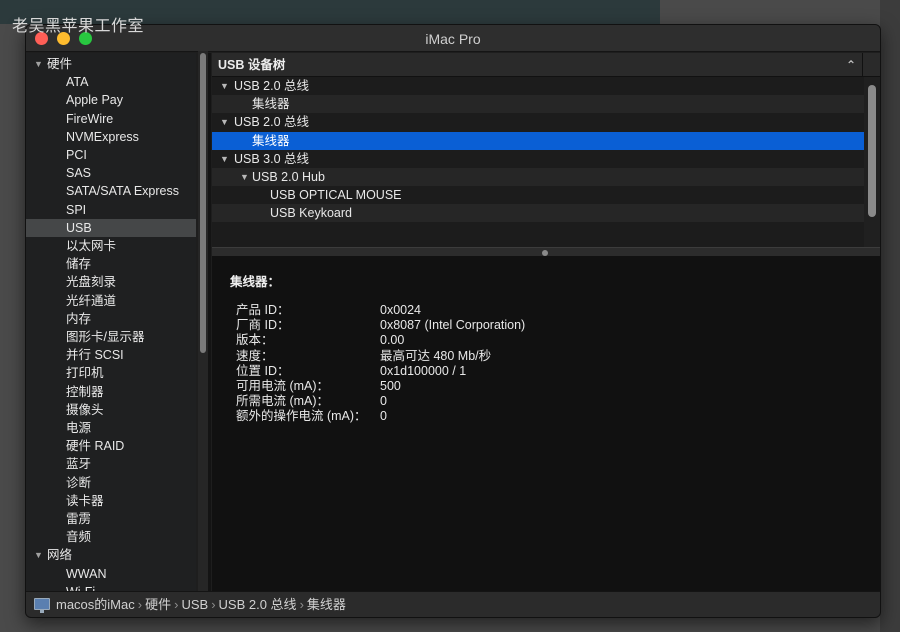 Image resolution: width=900 pixels, height=632 pixels. Describe the element at coordinates (111, 227) in the screenshot. I see `sidebar-item: USB` at that location.